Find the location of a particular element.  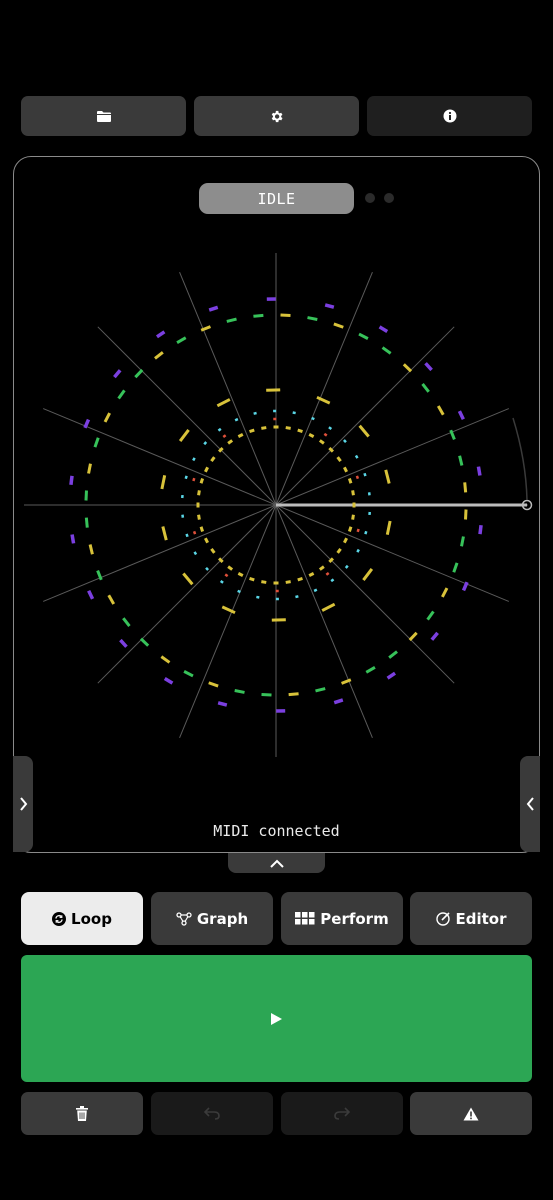

warning-icon is located at coordinates (471, 1113).